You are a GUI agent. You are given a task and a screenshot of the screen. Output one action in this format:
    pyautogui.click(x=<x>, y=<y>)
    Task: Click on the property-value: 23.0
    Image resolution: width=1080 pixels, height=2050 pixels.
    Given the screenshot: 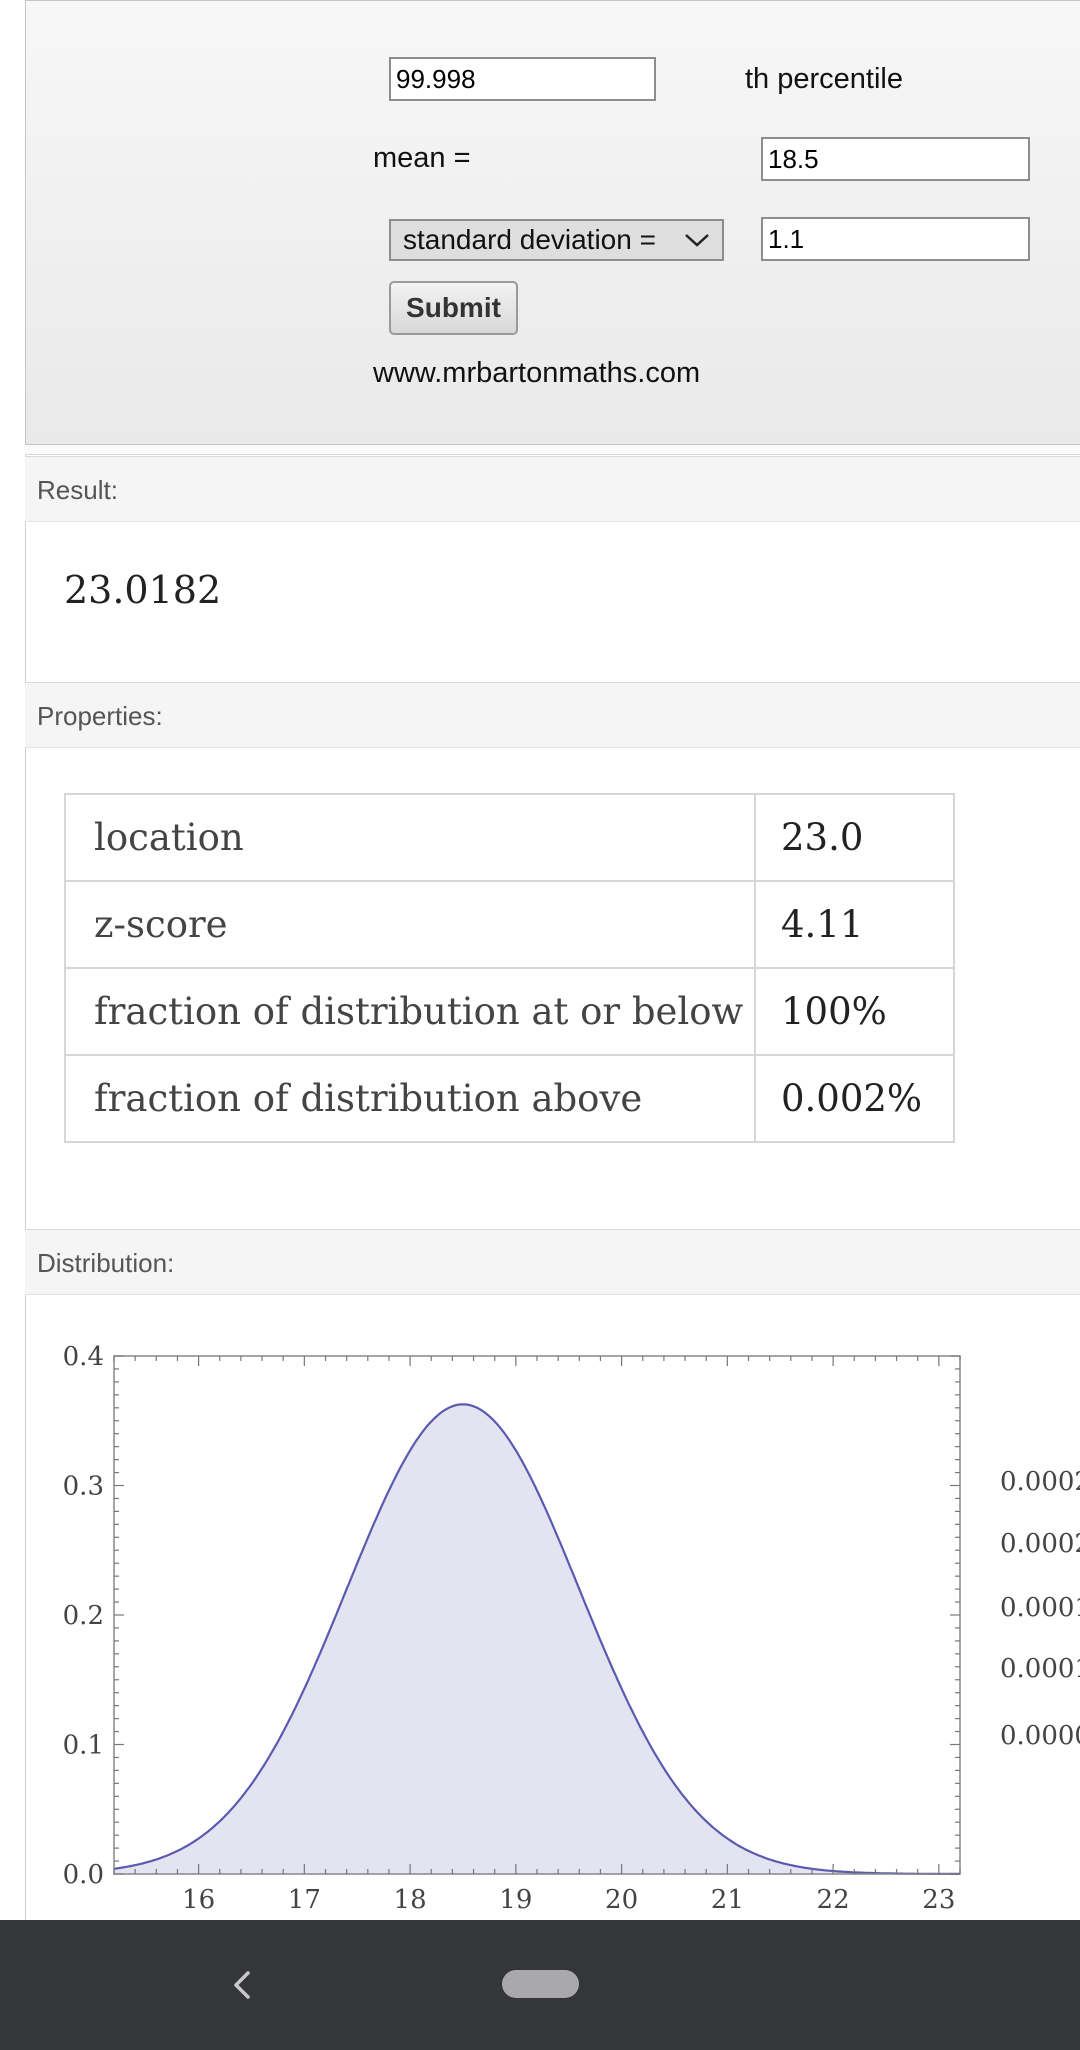 What is the action you would take?
    pyautogui.click(x=854, y=837)
    